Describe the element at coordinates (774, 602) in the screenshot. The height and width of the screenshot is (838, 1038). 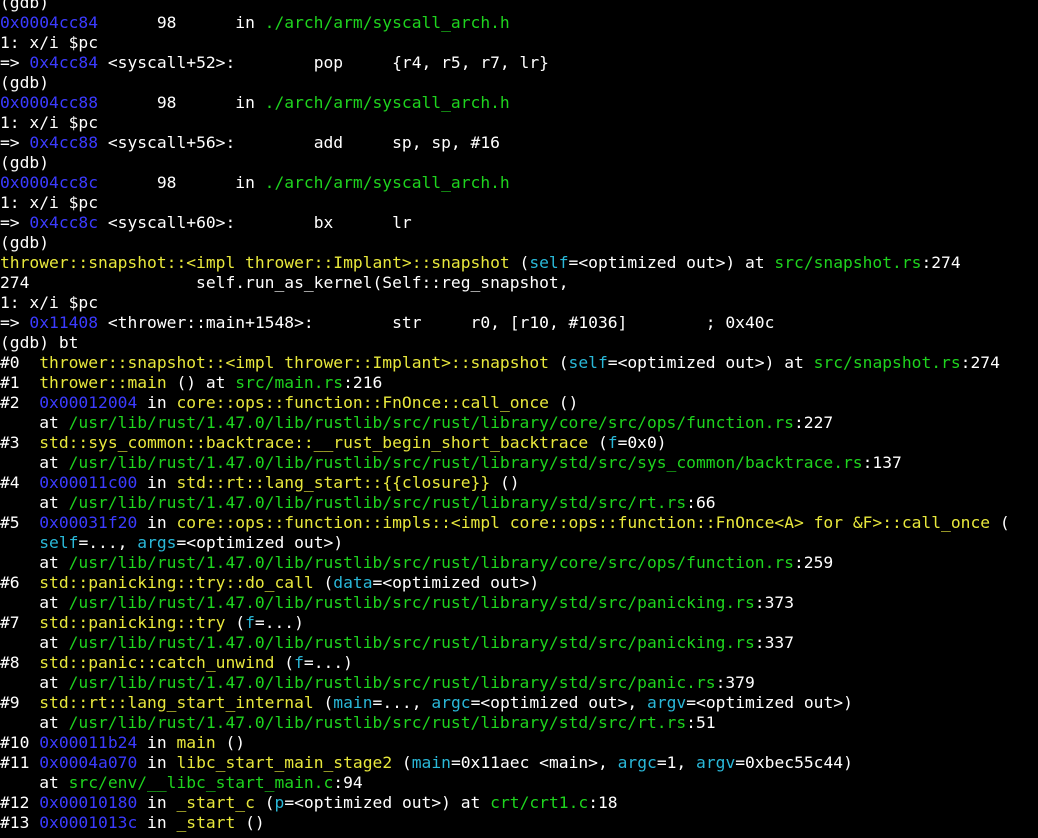
I see `terminal-text: :373` at that location.